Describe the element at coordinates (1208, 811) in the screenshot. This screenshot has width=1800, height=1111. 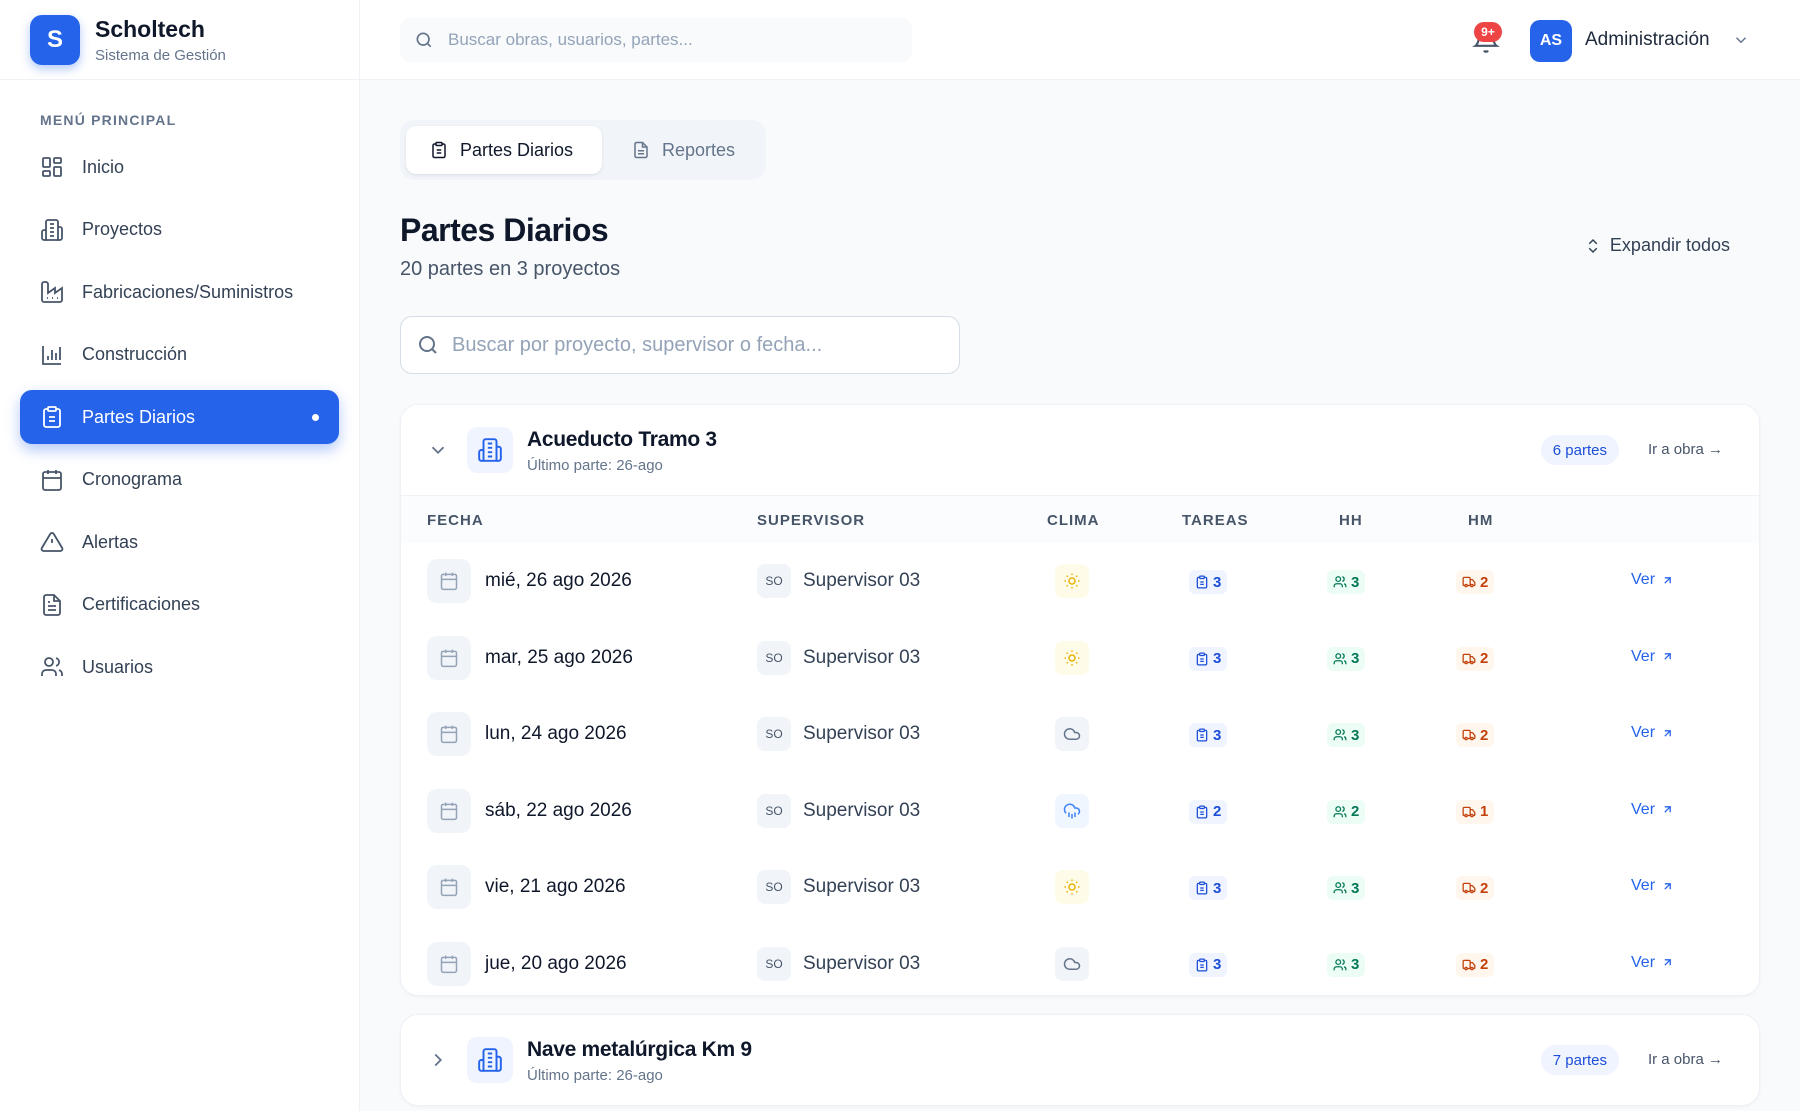
I see `tareas-badge: 2` at that location.